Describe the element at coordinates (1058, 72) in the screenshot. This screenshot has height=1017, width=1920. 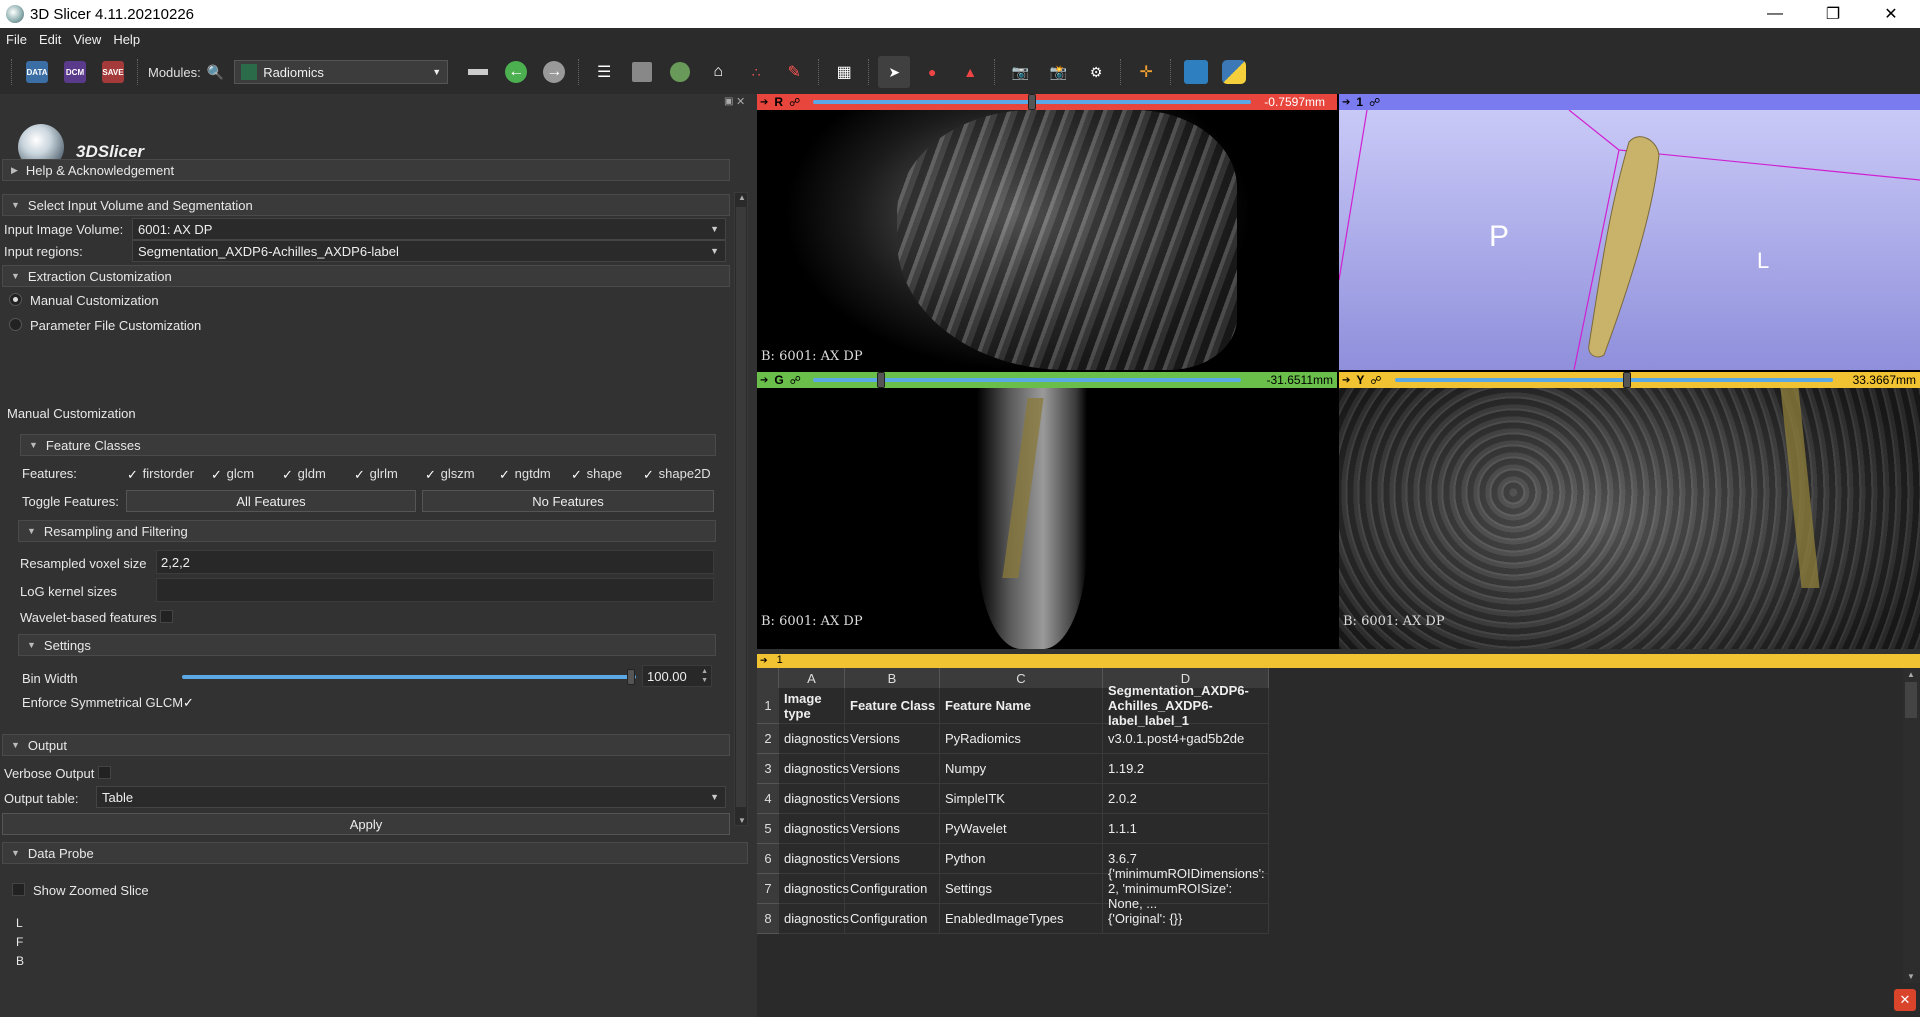
I see `capture-button: 📸` at that location.